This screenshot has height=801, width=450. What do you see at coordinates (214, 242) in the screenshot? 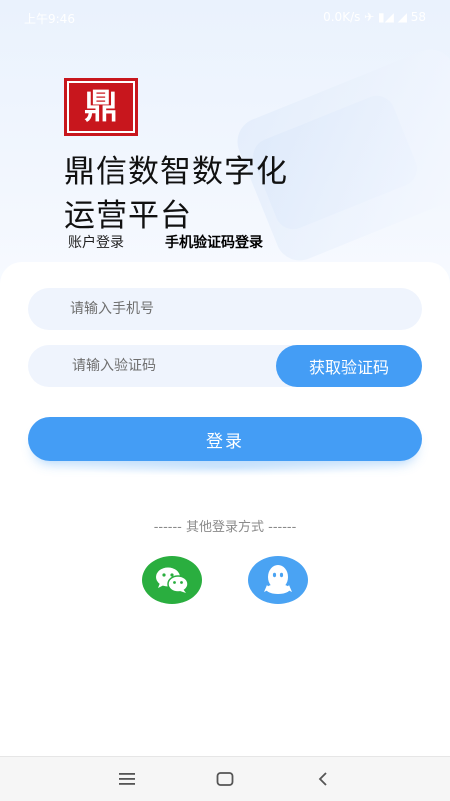
I see `tab-sms-login: 手机验证码登录` at bounding box center [214, 242].